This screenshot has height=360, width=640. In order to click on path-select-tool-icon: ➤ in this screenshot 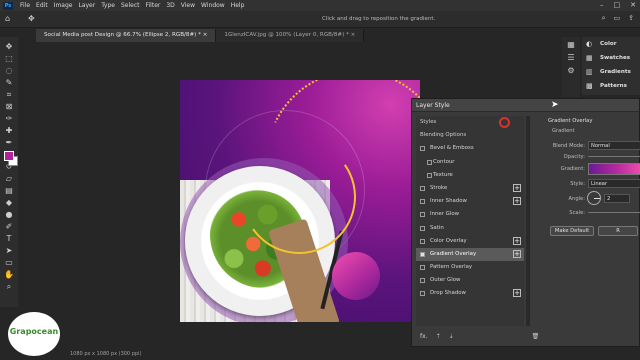, I will do `click(9, 250)`.